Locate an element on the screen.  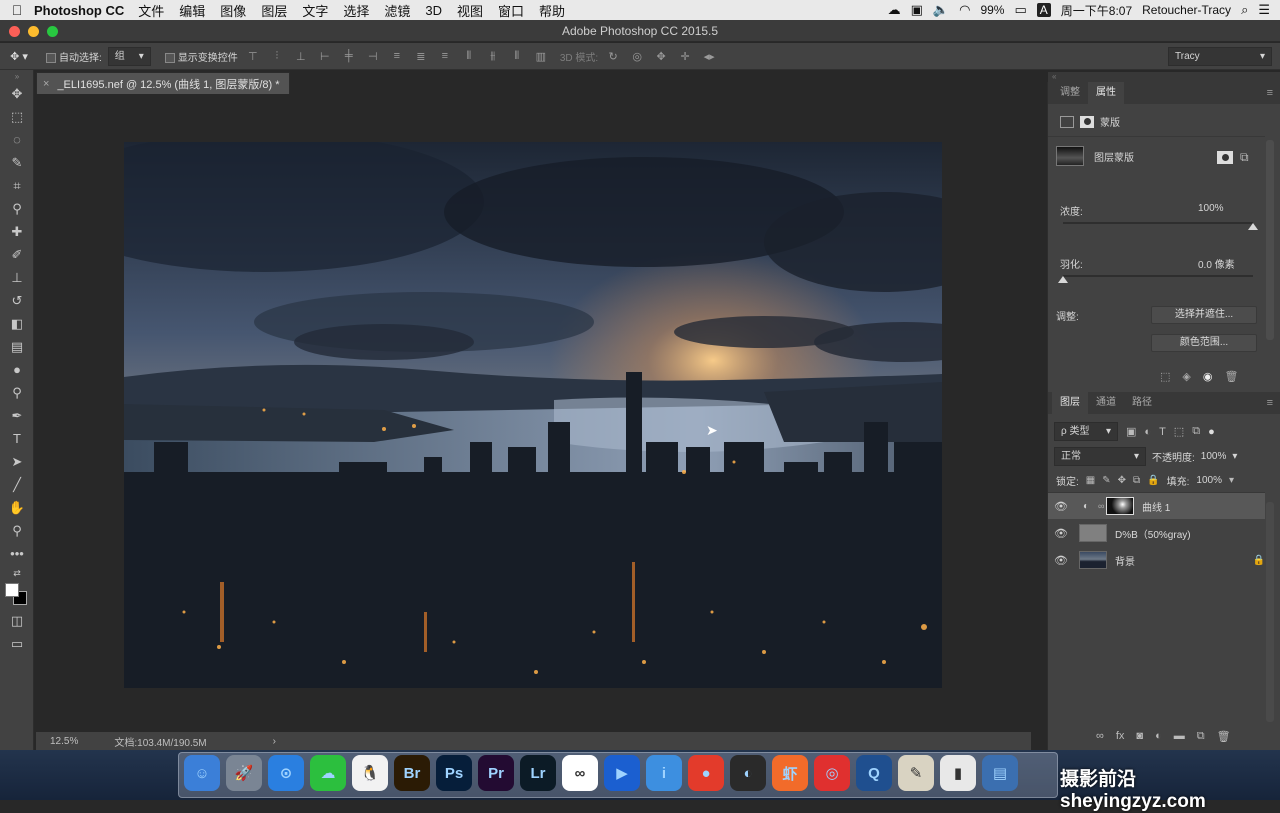
pixel-mask-icon is located at coordinates (1067, 121).